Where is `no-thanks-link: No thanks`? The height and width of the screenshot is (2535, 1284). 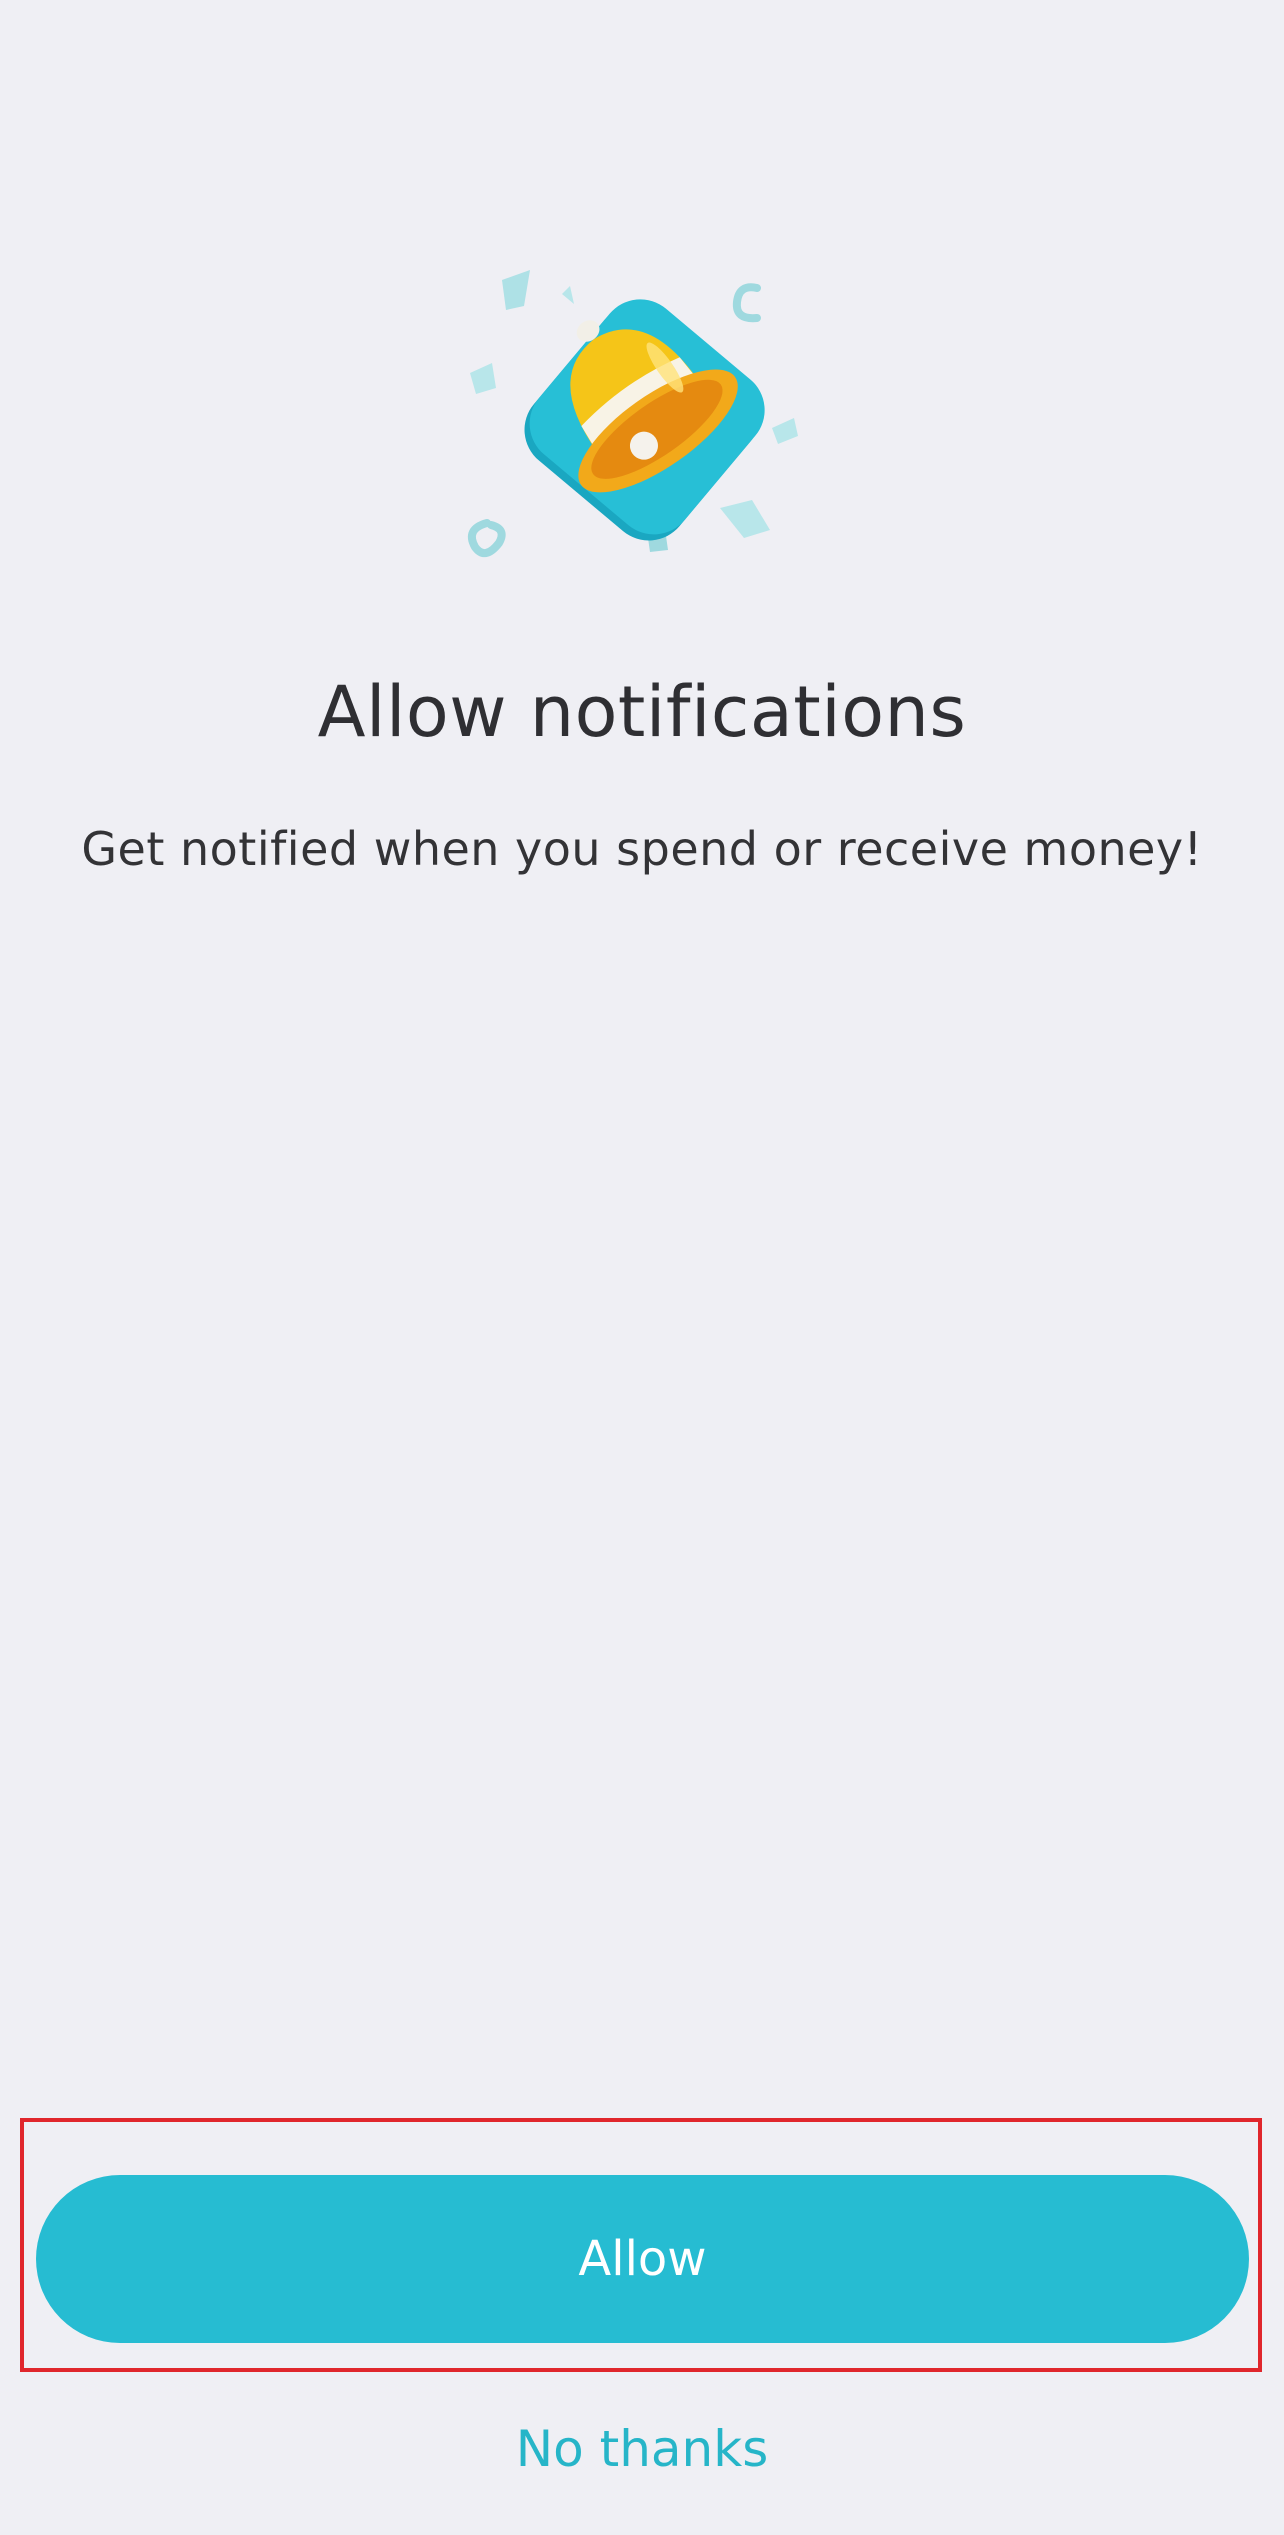 no-thanks-link: No thanks is located at coordinates (642, 2449).